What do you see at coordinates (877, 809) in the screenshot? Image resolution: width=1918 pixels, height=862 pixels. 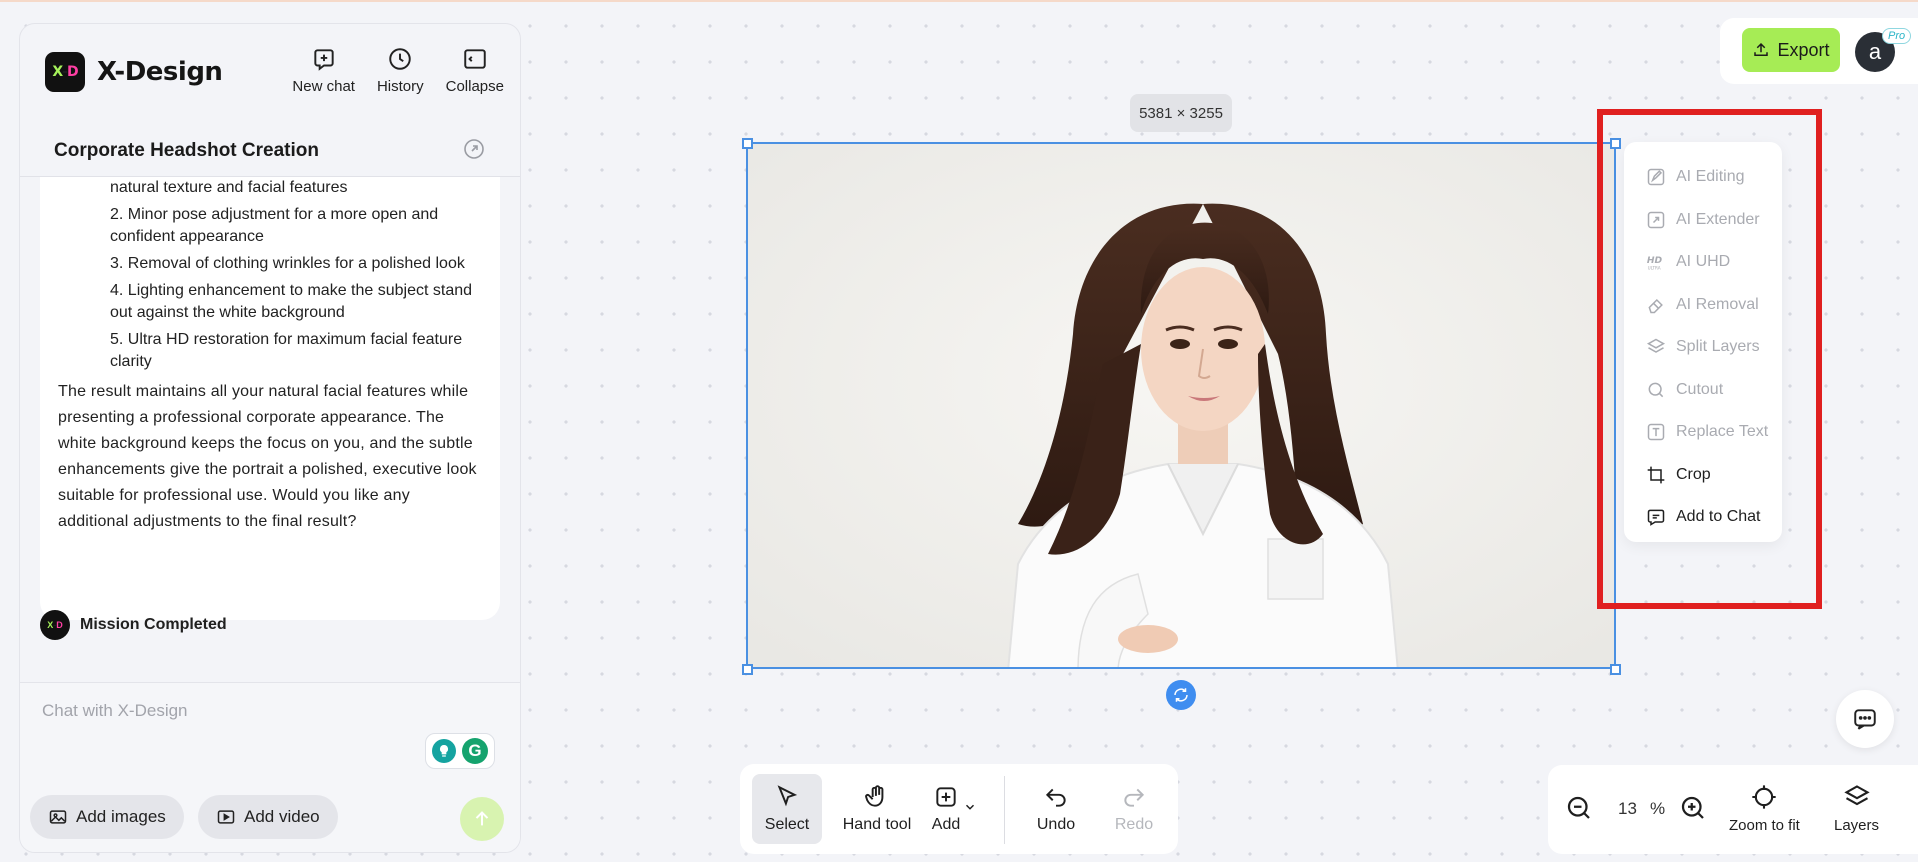 I see `hand-tool: Hand tool` at bounding box center [877, 809].